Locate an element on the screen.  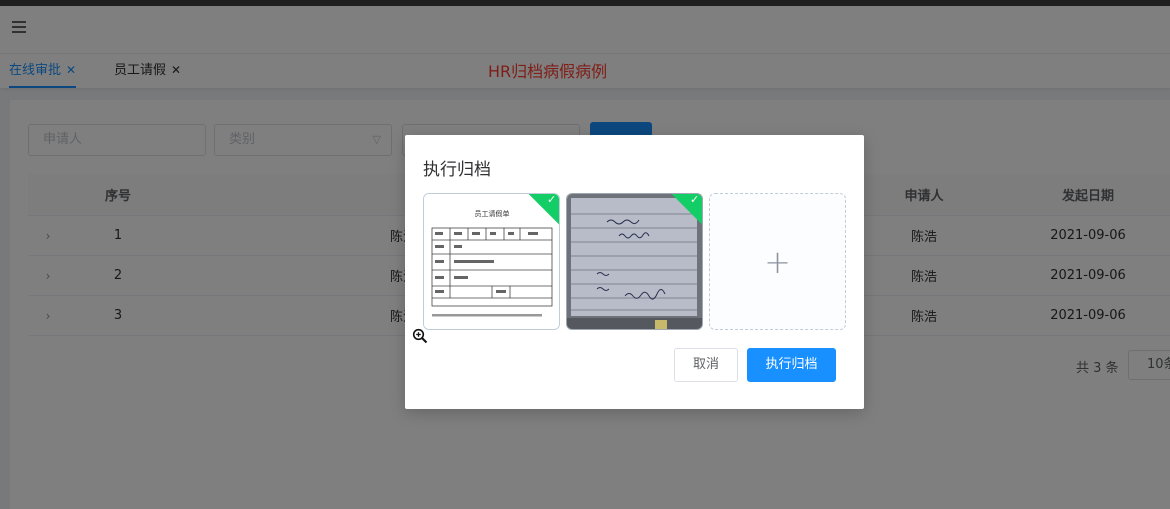
uploaded-image-medical-record: ✓ is located at coordinates (634, 261).